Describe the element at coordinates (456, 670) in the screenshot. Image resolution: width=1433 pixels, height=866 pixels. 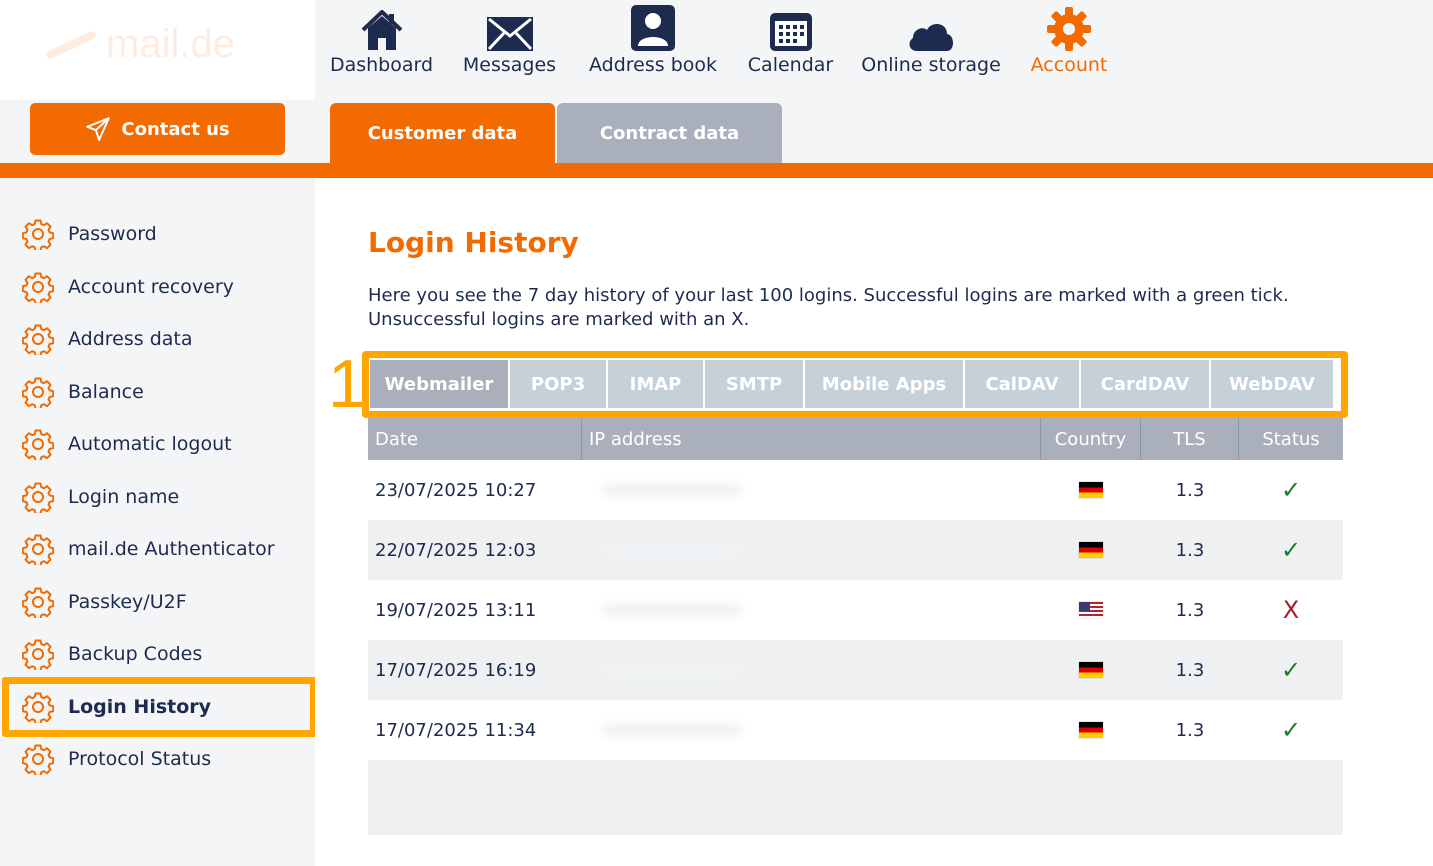
I see `cell-date: 17/07/2025 16:19` at that location.